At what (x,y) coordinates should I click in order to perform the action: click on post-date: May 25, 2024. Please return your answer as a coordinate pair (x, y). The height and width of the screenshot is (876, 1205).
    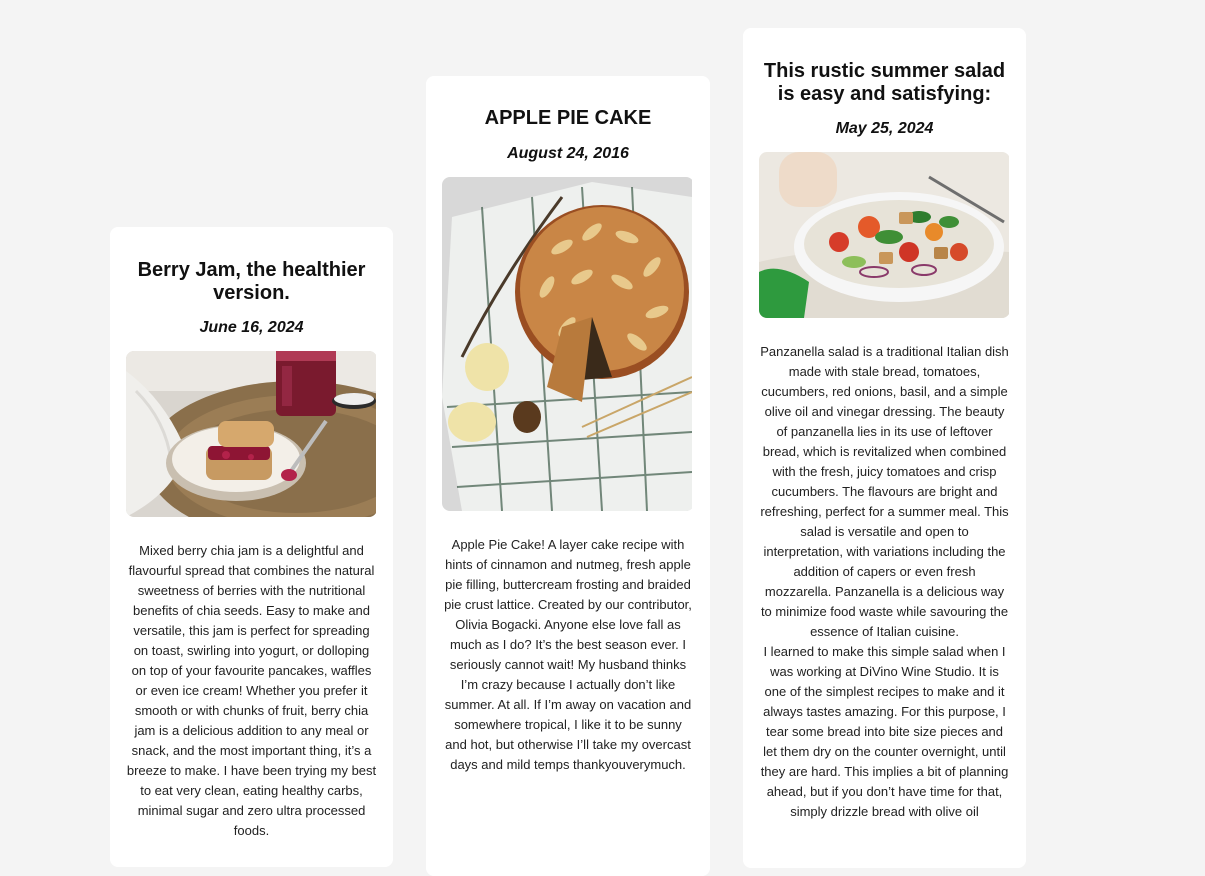
    Looking at the image, I should click on (884, 128).